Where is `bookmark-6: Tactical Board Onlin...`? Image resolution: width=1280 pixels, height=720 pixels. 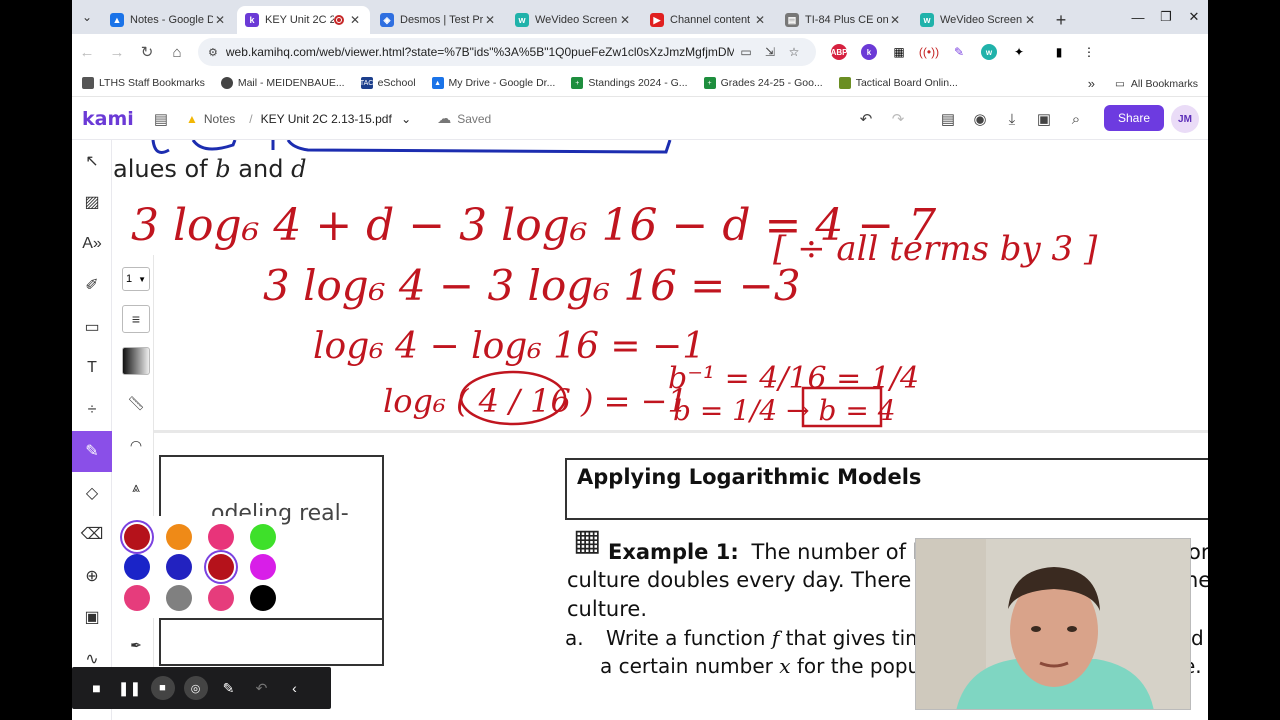 bookmark-6: Tactical Board Onlin... is located at coordinates (898, 83).